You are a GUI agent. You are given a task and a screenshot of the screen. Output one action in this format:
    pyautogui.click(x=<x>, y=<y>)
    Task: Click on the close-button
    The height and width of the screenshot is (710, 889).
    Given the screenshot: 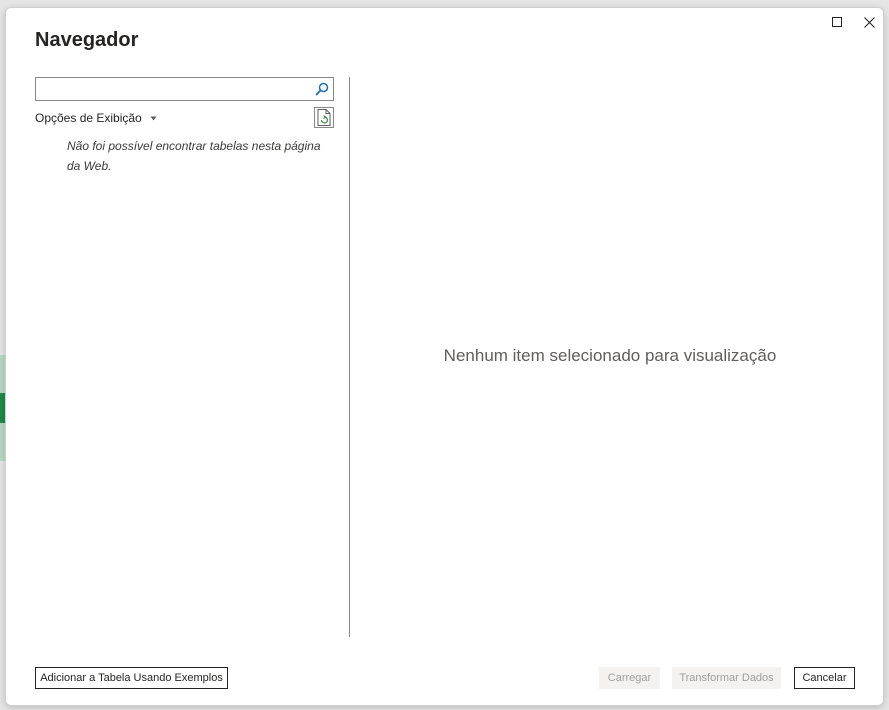 What is the action you would take?
    pyautogui.click(x=869, y=22)
    